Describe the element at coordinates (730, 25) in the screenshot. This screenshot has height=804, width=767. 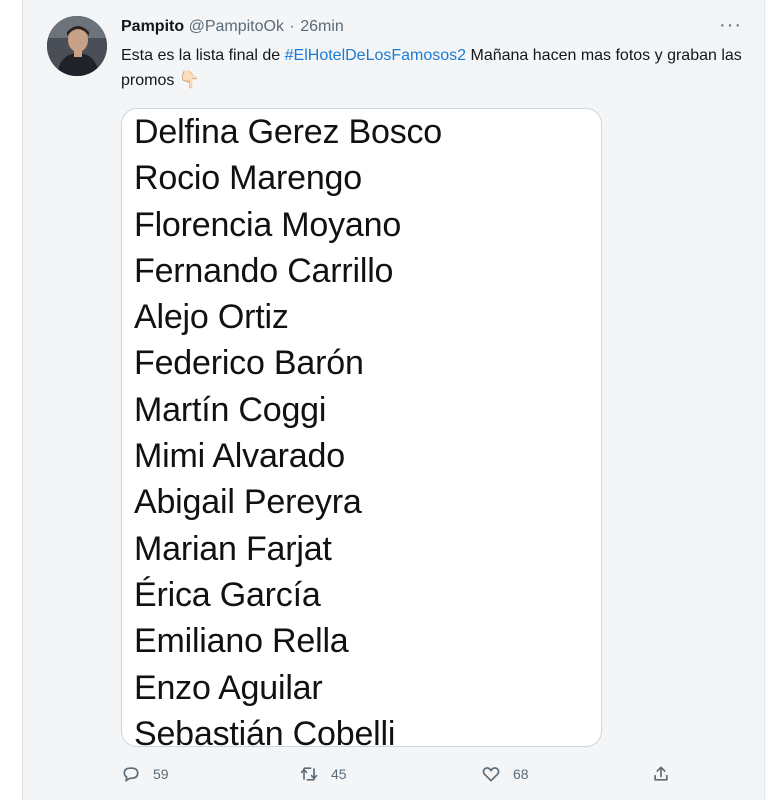
I see `more-horizontal-icon: ···` at that location.